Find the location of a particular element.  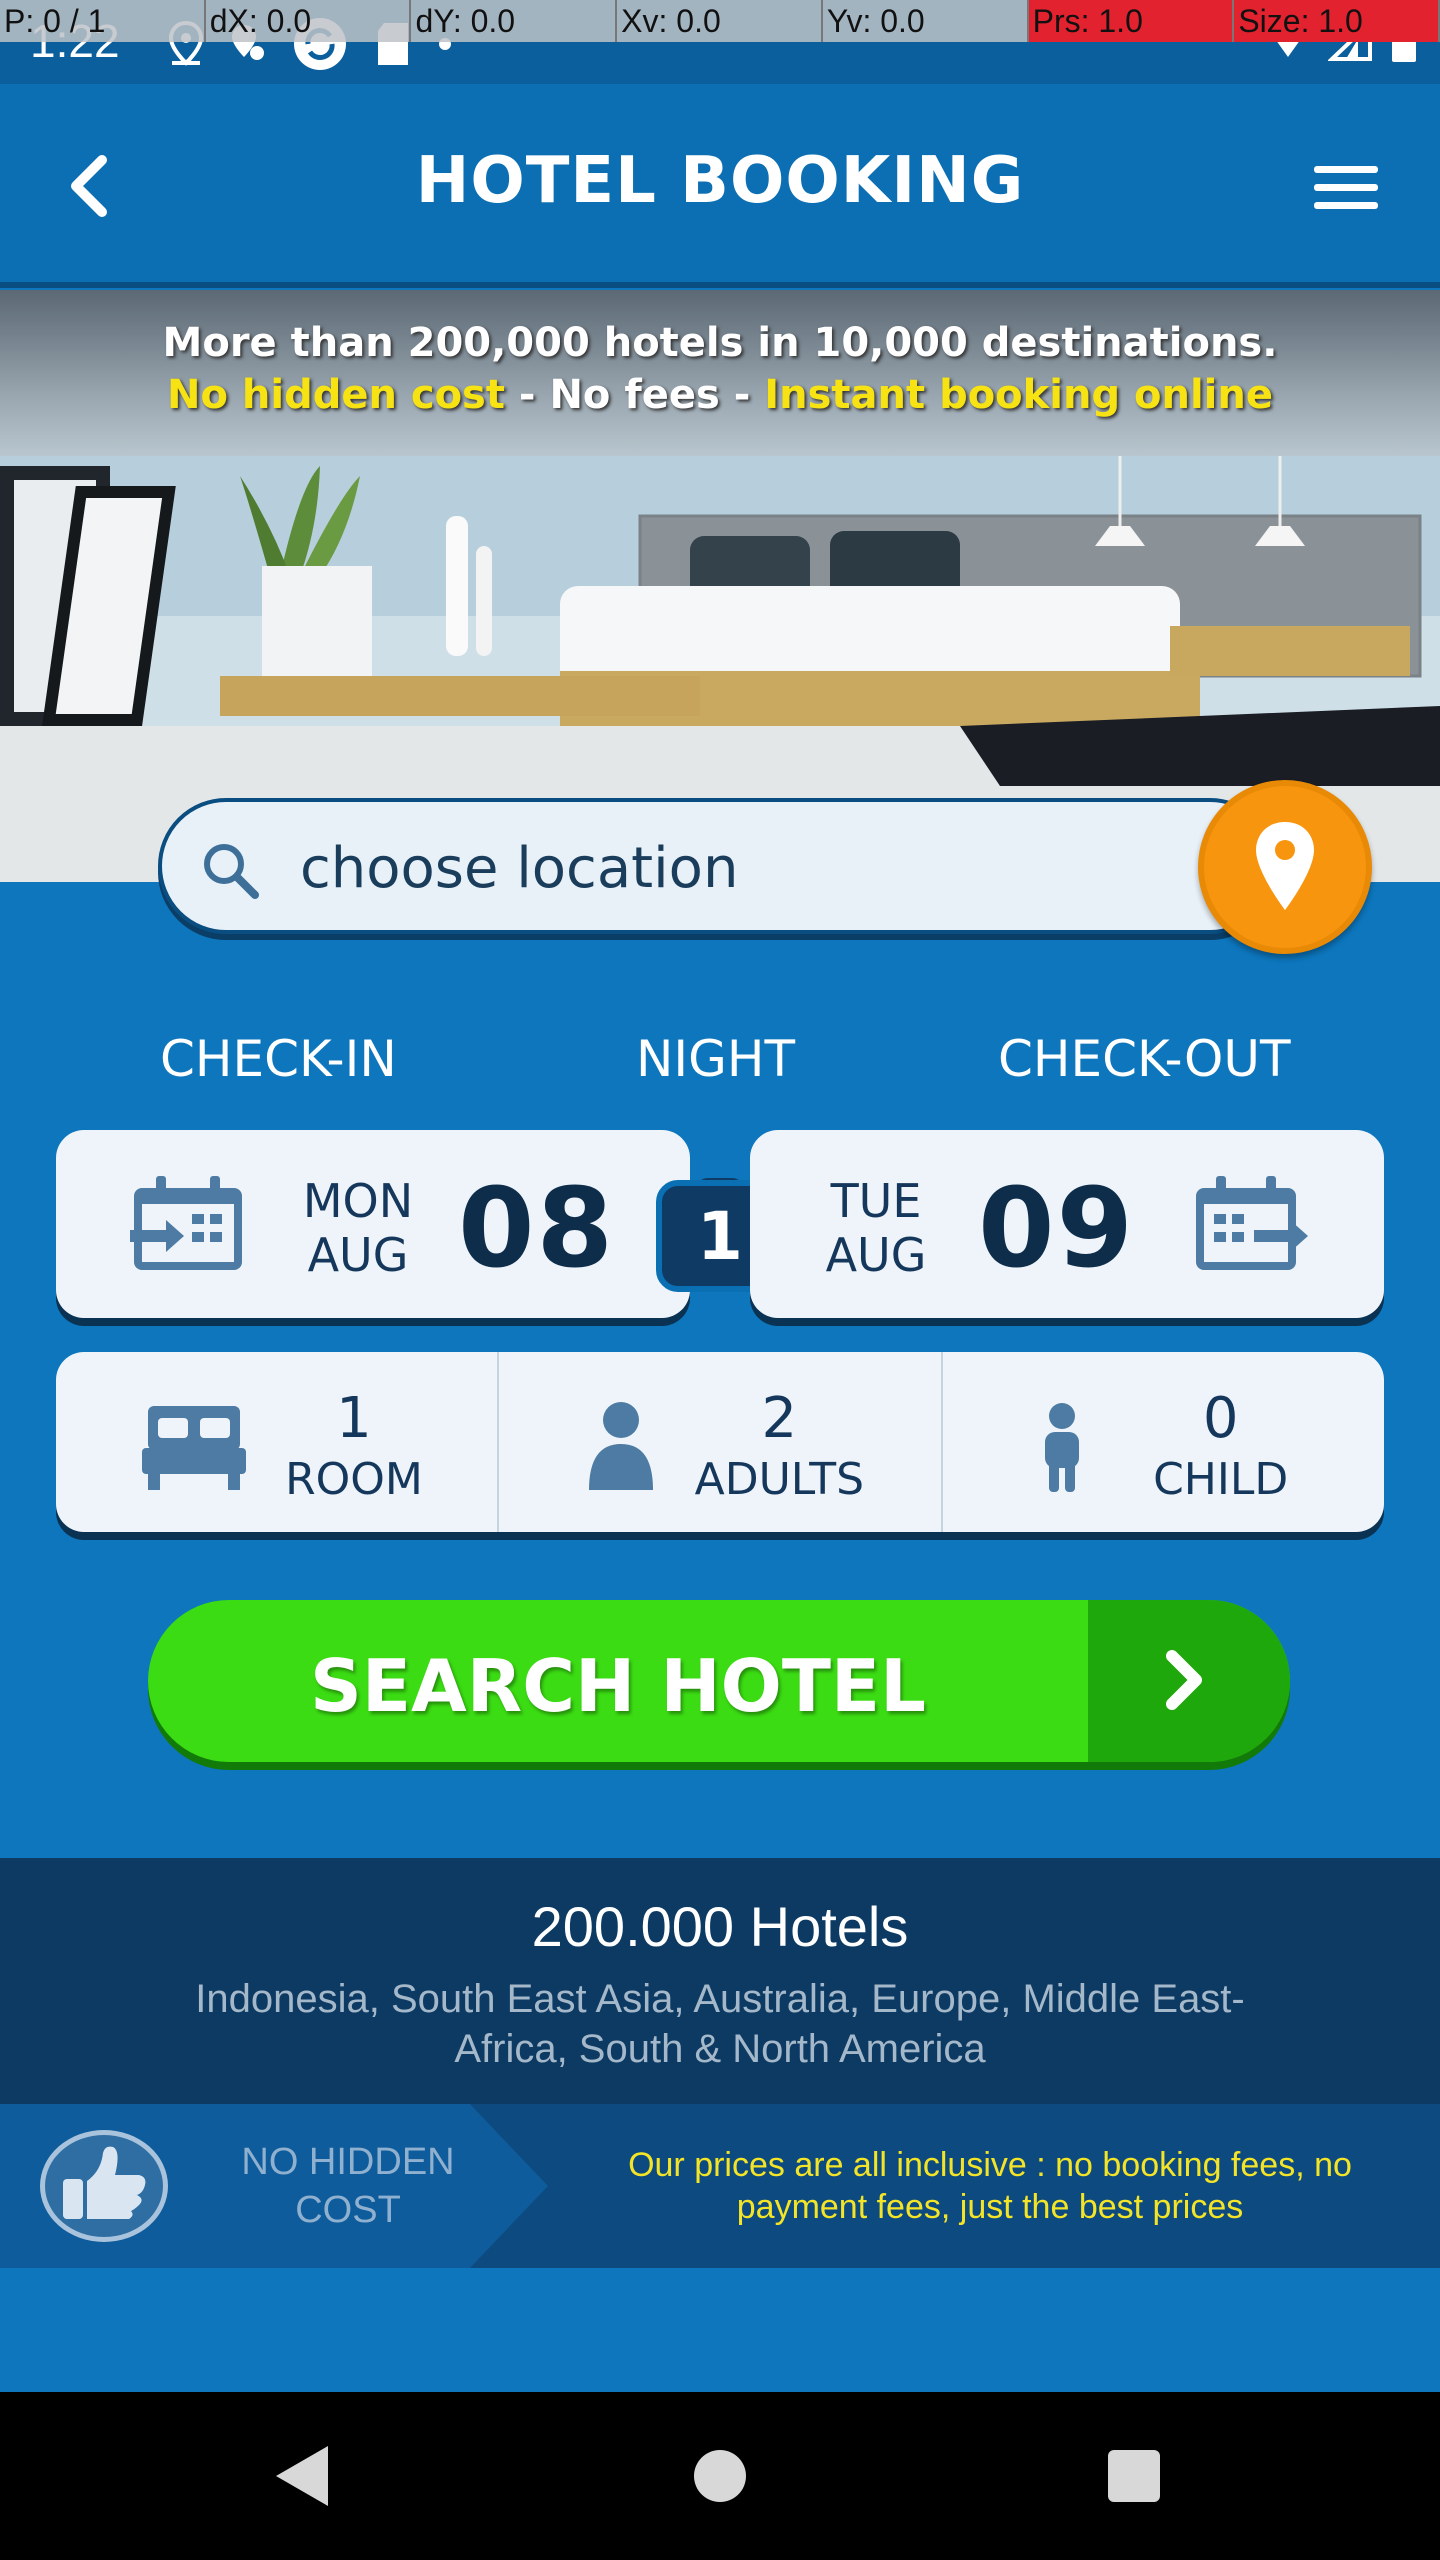

debug-cell: dX: 0.0 is located at coordinates (309, 21).